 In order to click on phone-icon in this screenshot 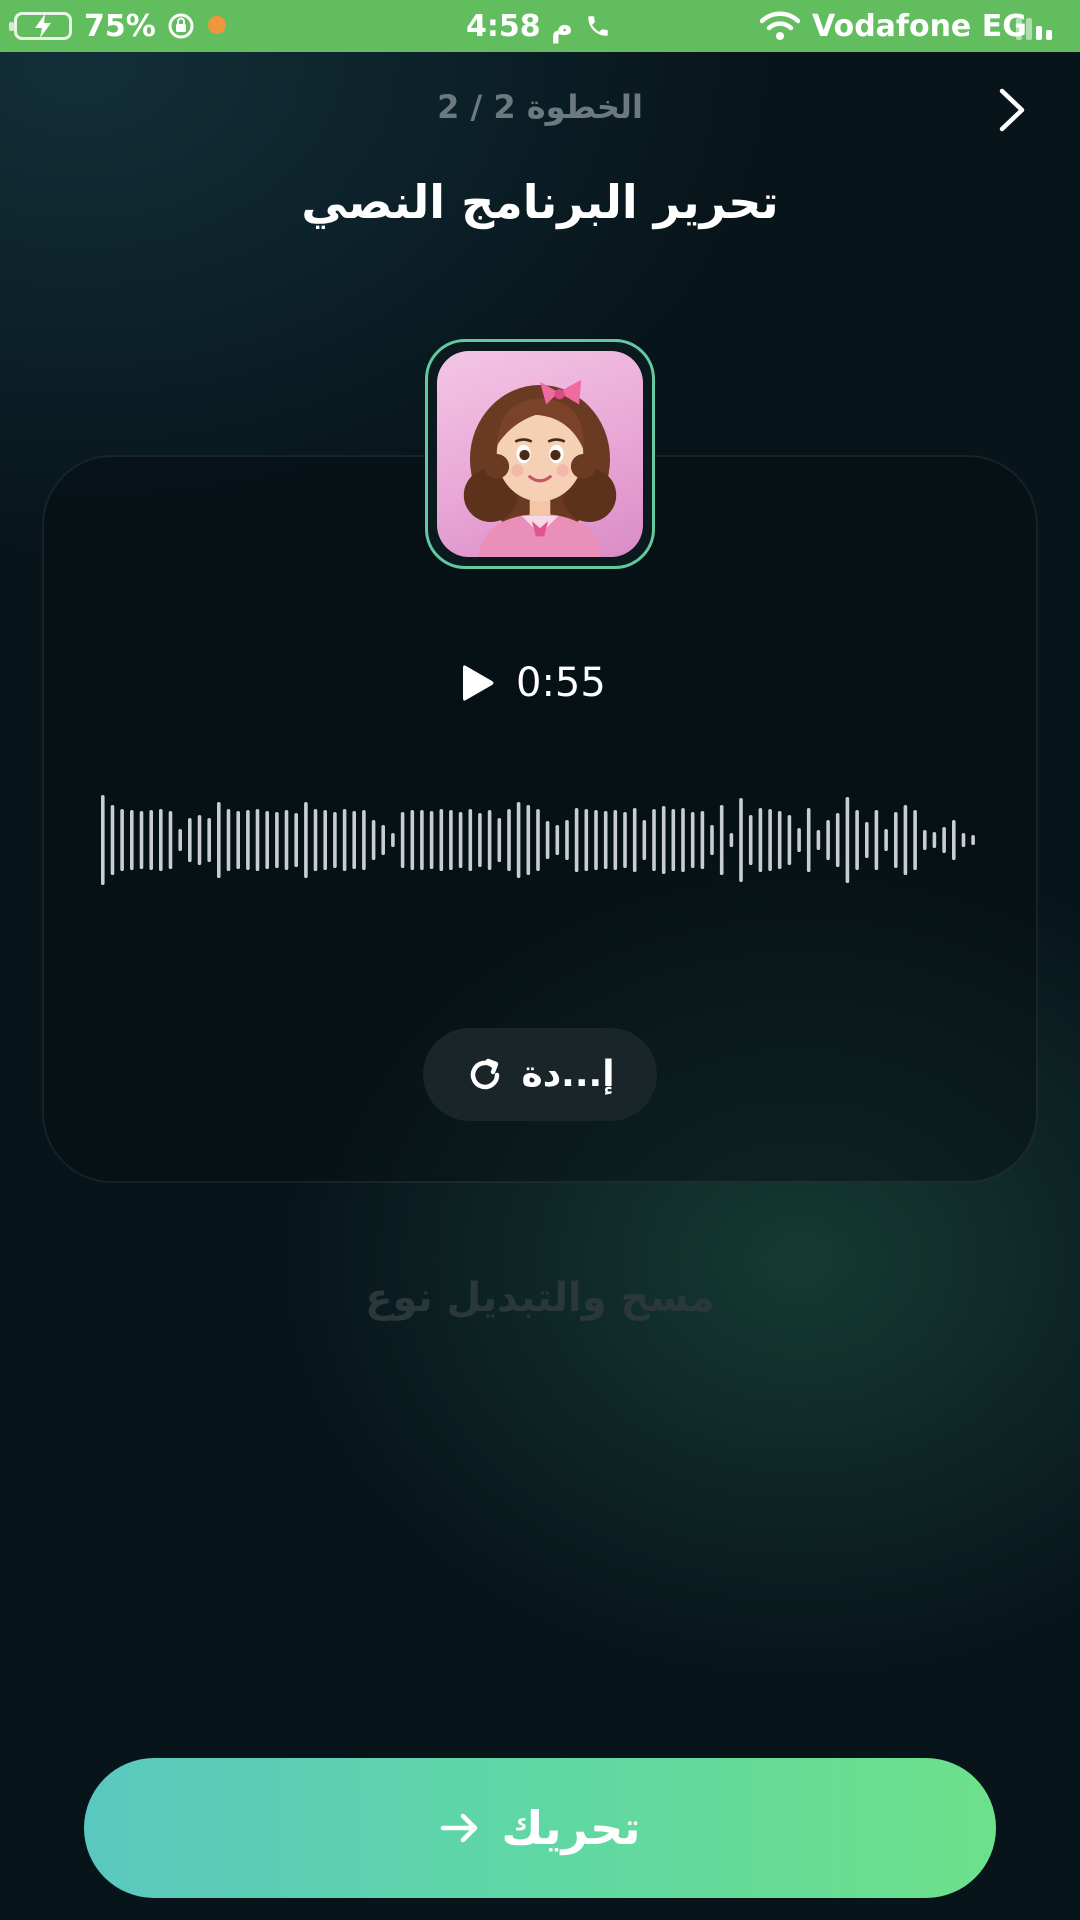, I will do `click(598, 26)`.